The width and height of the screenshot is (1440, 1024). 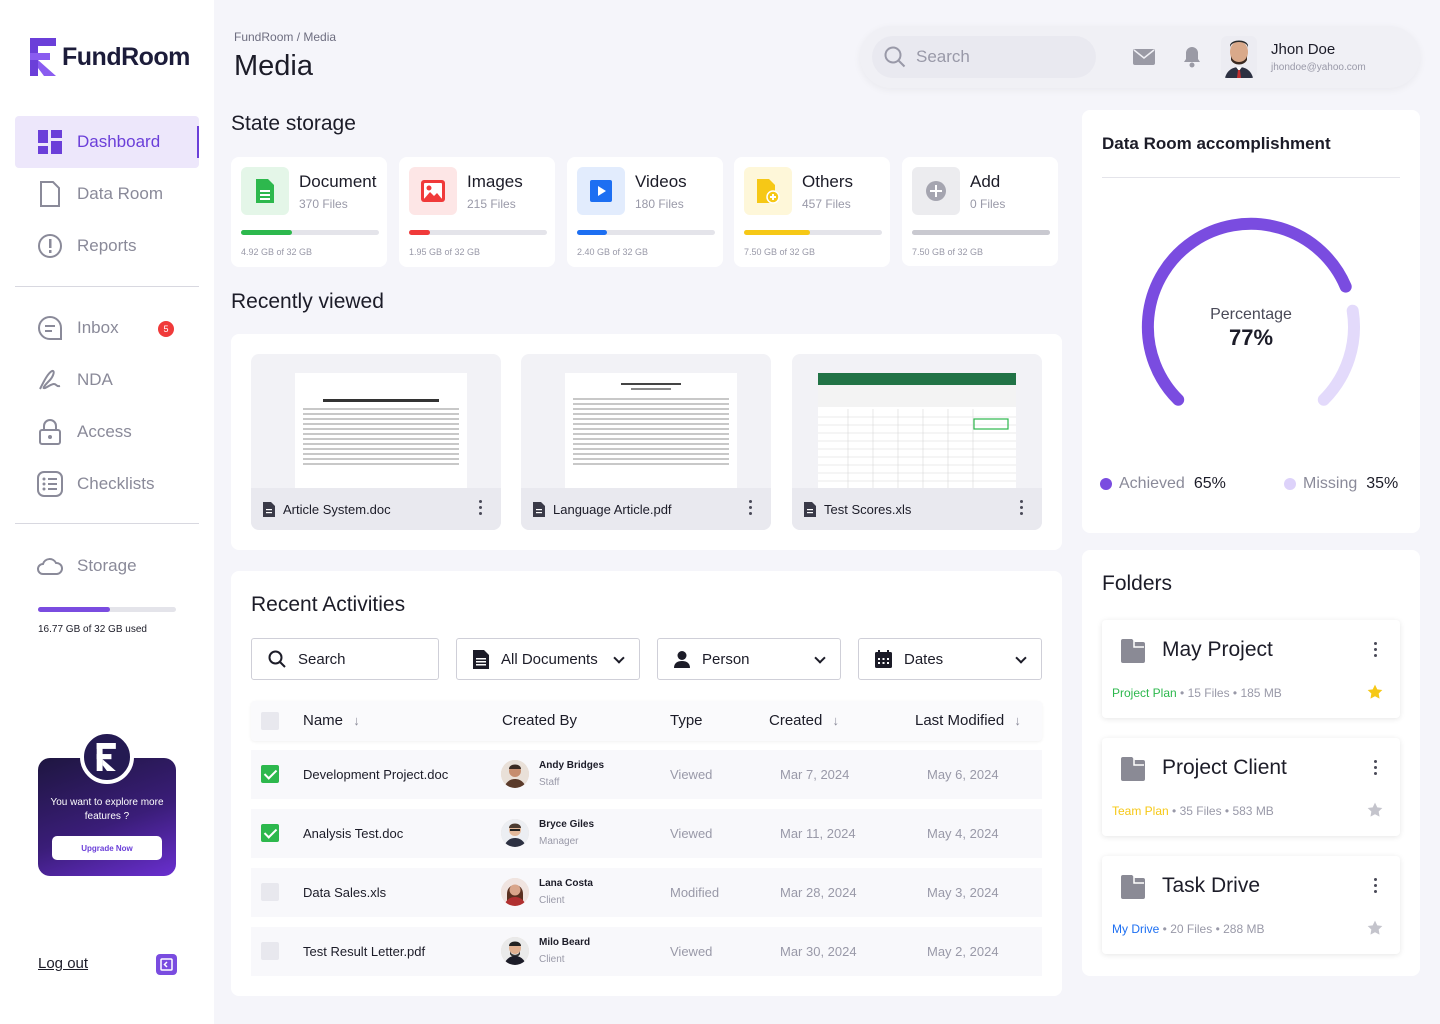 I want to click on documents-filter-dropdown: All Documents, so click(x=548, y=659).